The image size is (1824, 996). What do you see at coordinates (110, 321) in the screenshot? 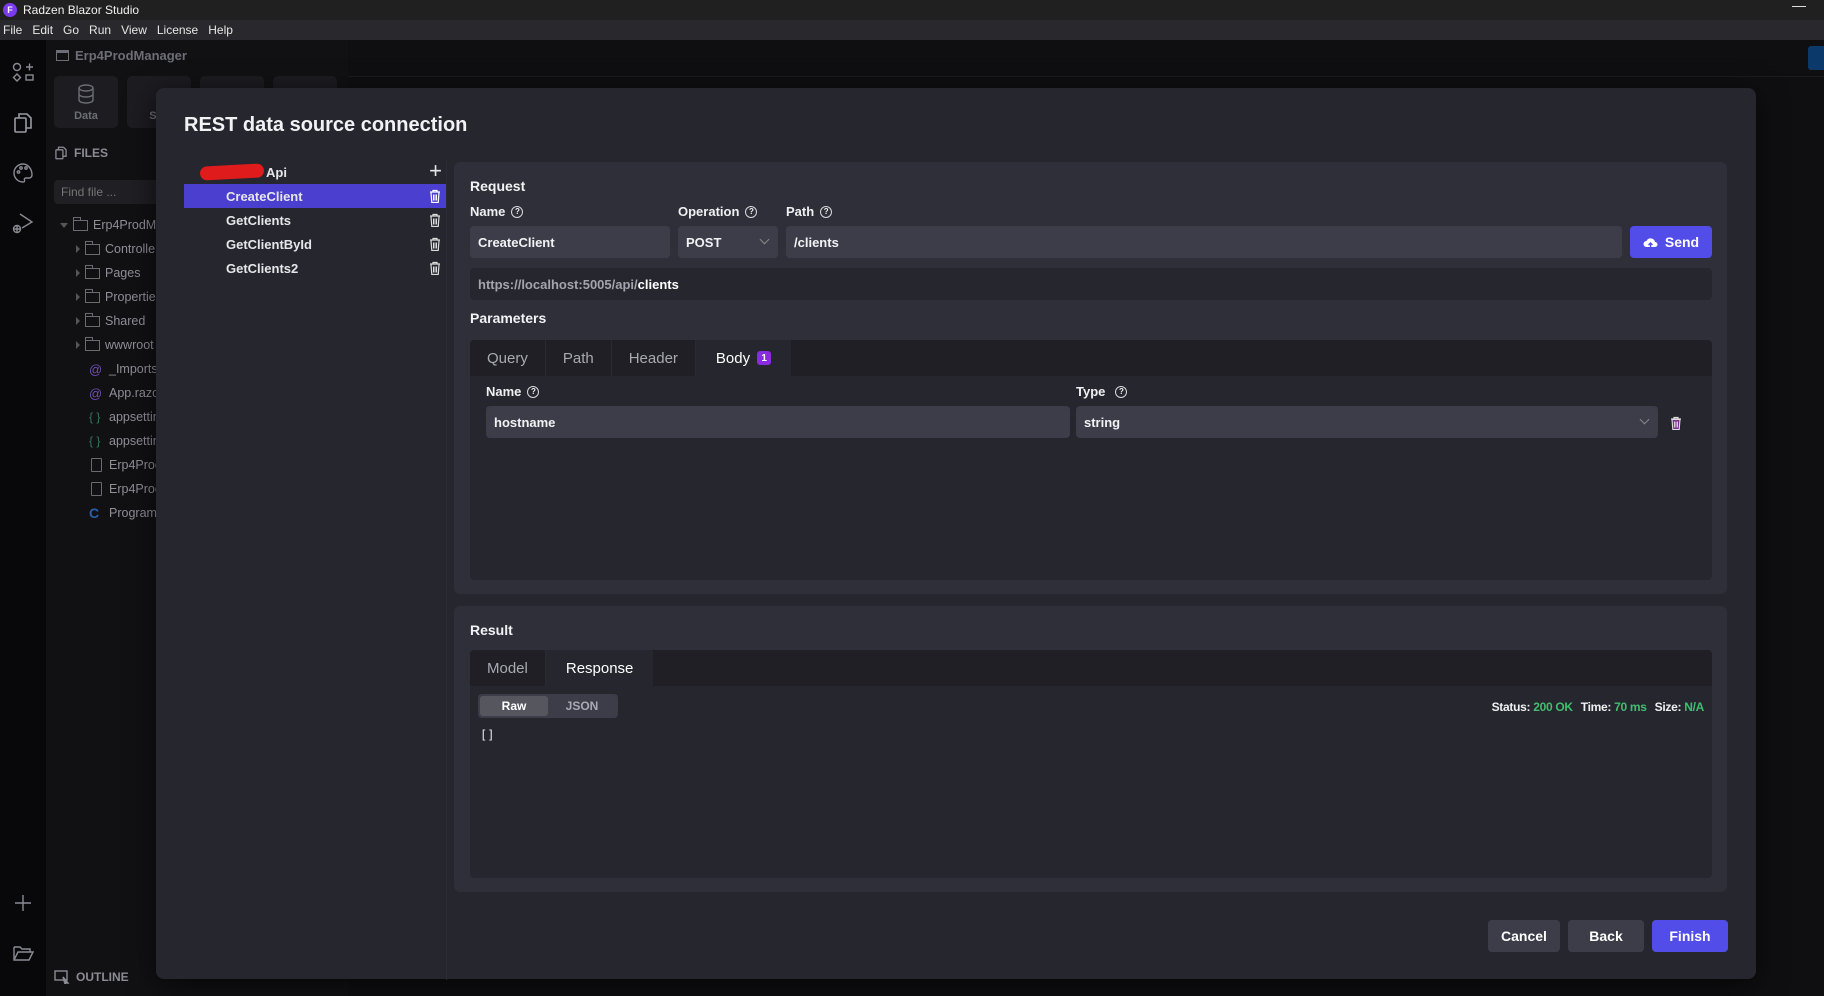
I see `tree-item-folder: Shared` at bounding box center [110, 321].